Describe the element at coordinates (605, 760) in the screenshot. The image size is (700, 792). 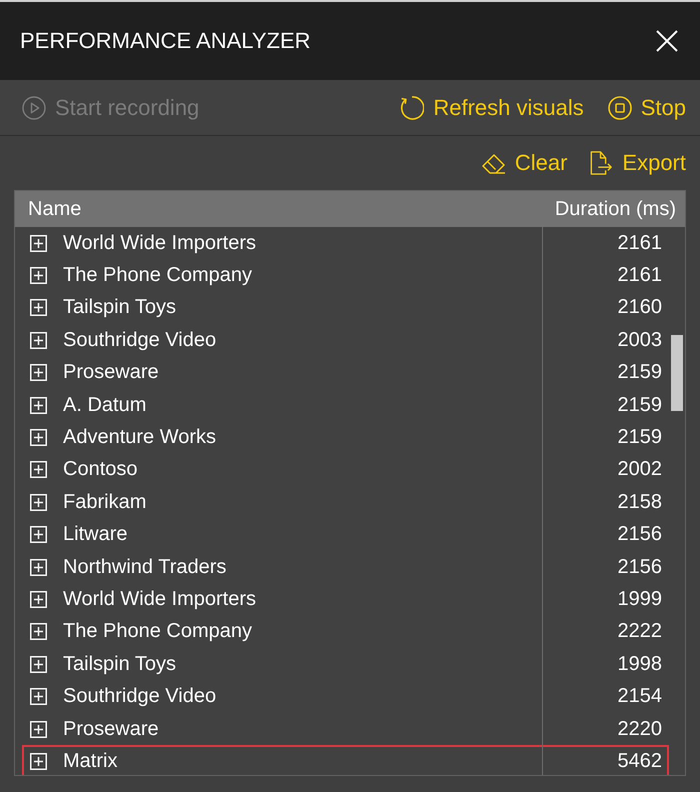
I see `duration-cell: 5462` at that location.